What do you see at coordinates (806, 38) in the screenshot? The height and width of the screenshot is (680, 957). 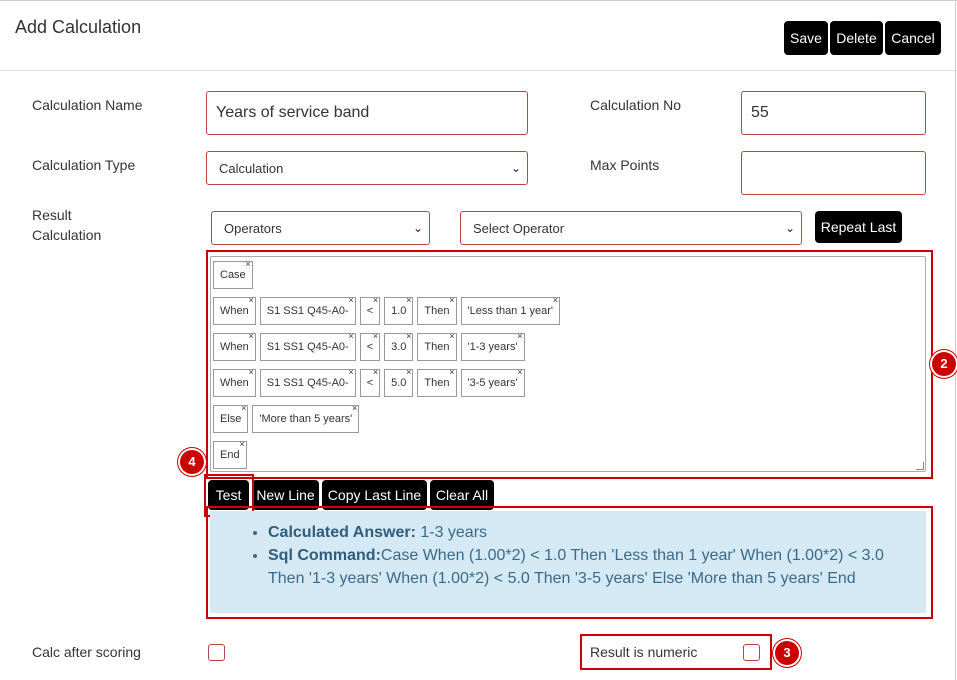 I see `save-button: Save` at bounding box center [806, 38].